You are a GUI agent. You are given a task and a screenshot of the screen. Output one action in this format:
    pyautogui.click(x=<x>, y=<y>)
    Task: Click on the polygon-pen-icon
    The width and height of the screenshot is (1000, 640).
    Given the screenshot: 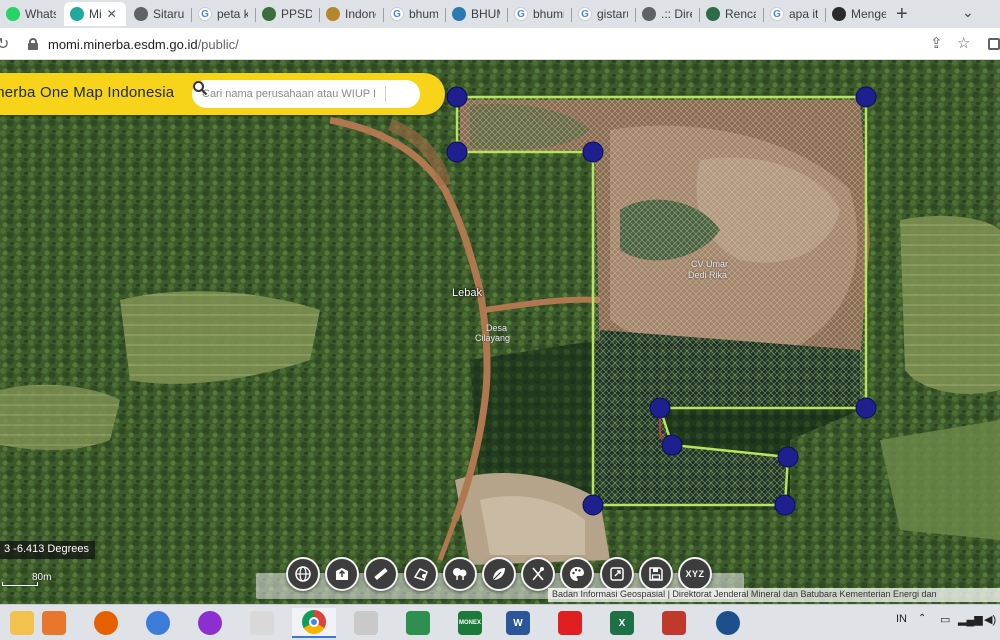 What is the action you would take?
    pyautogui.click(x=421, y=574)
    